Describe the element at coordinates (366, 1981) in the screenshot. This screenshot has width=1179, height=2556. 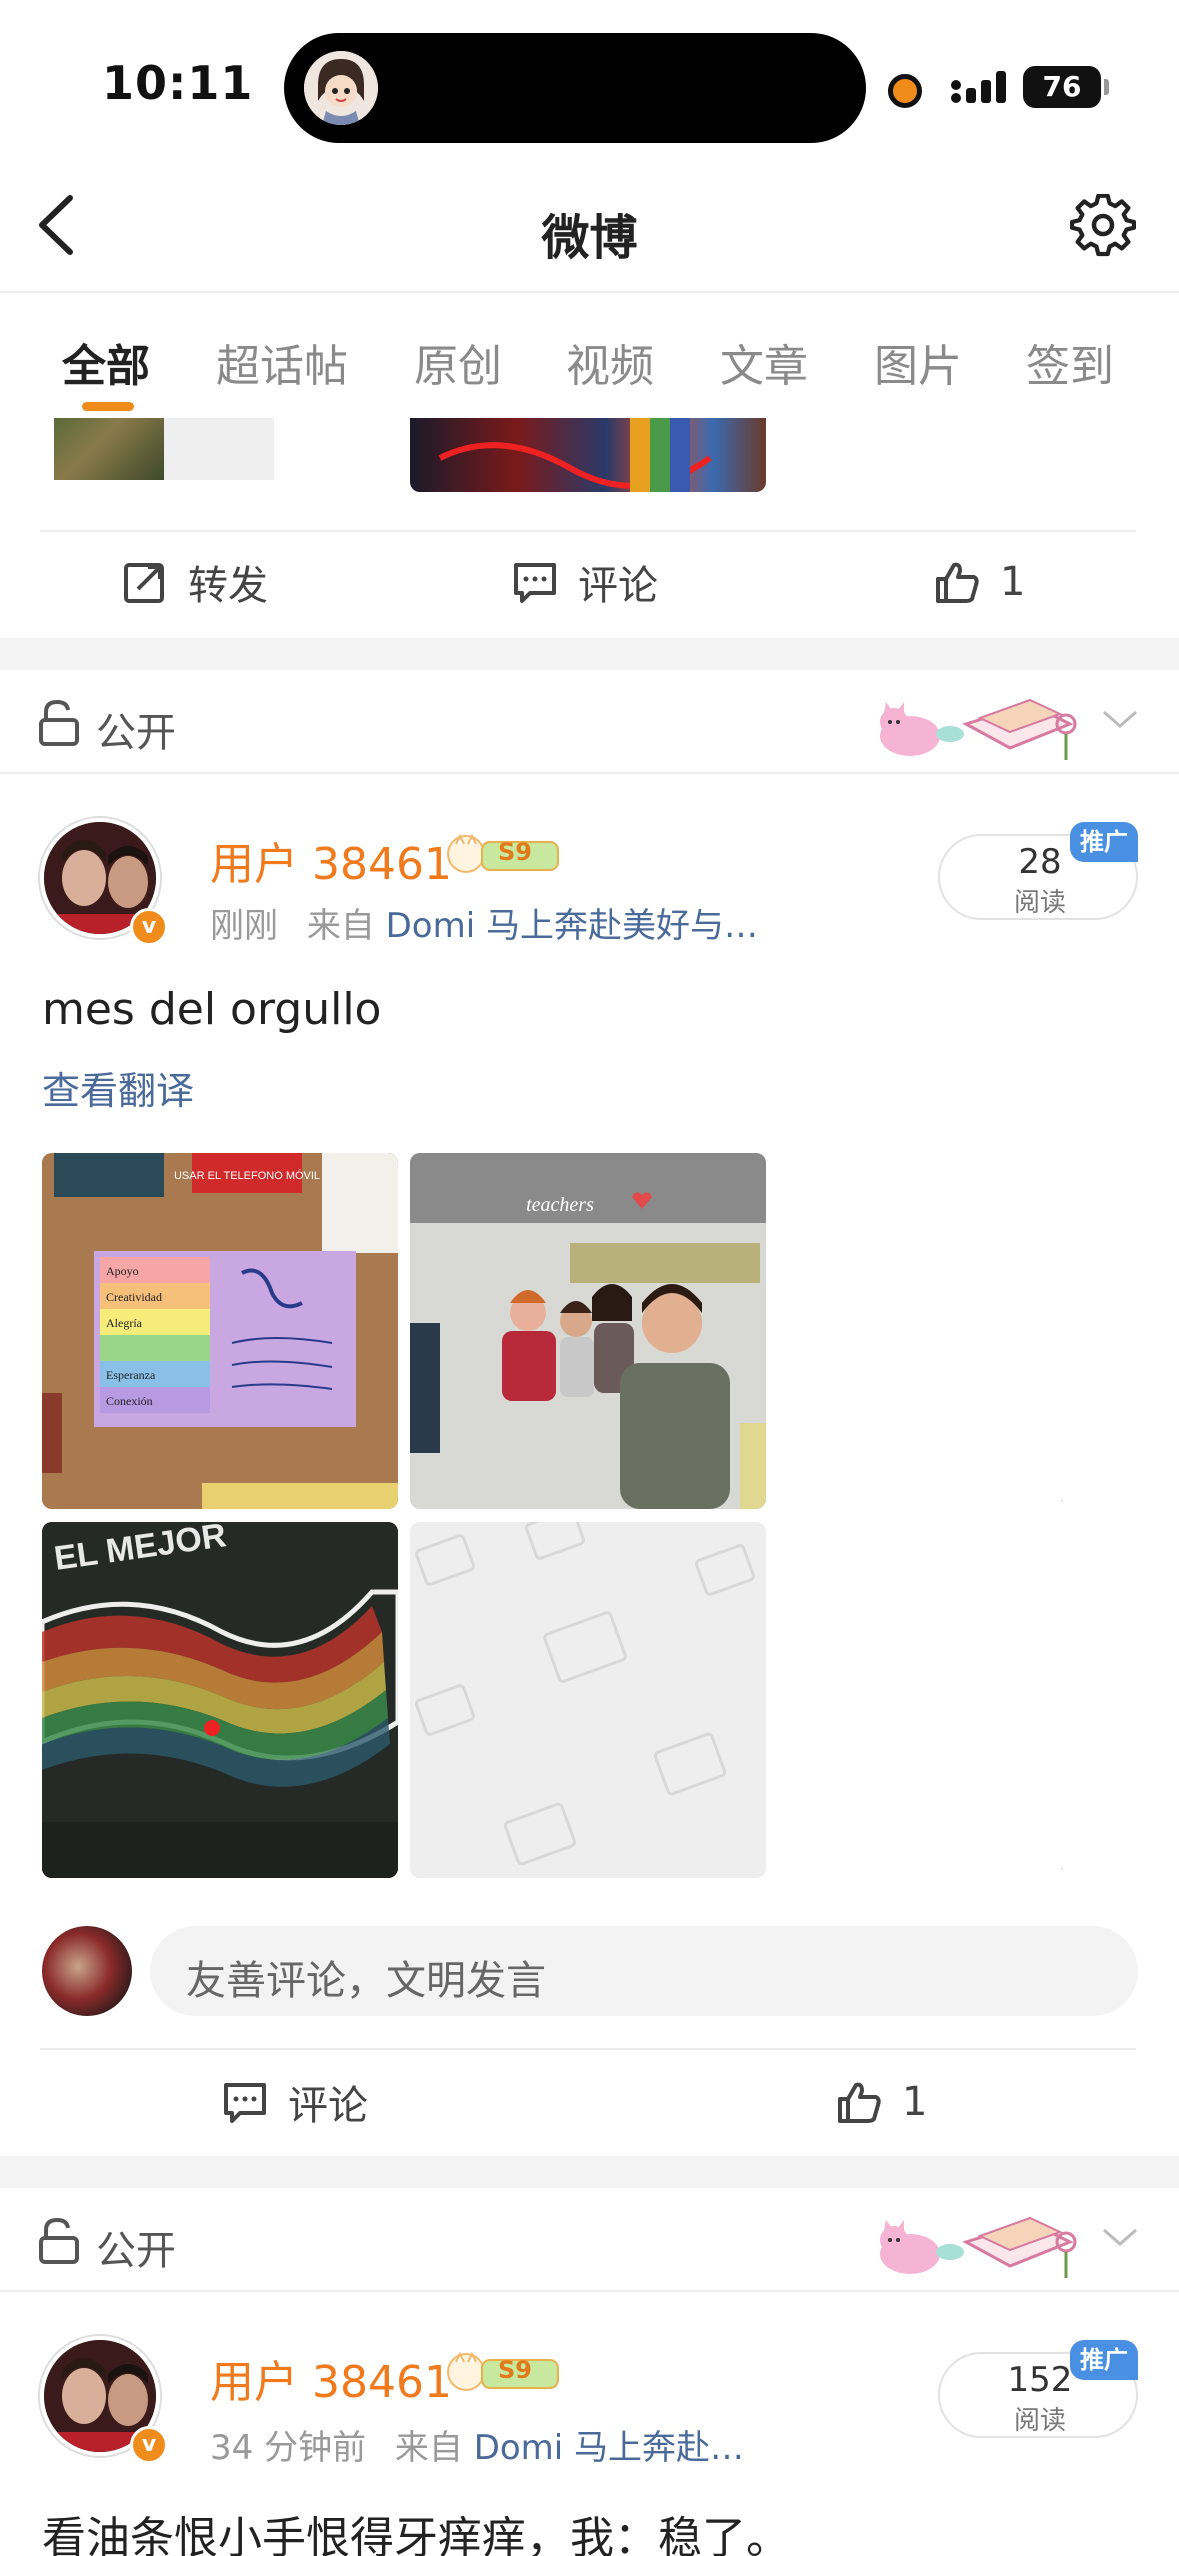
I see `comment-placeholder: 友善评论，文明发言` at that location.